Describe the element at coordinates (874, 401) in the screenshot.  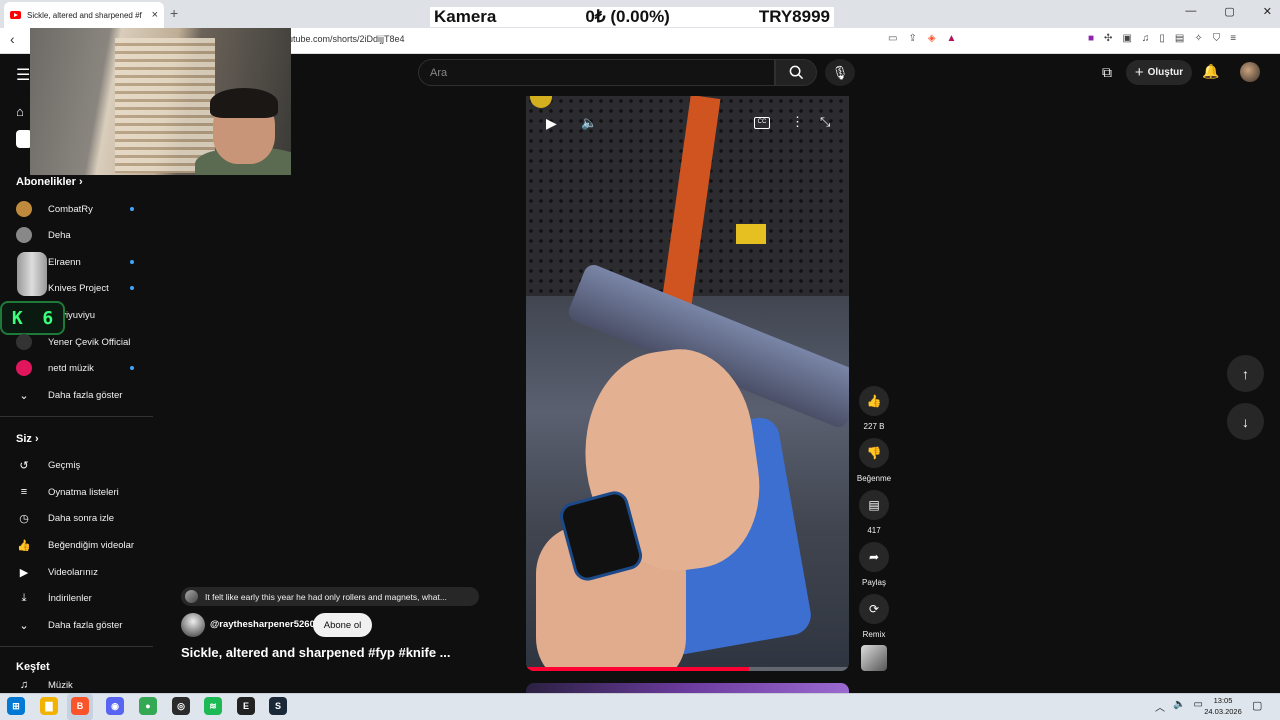
I see `thumbs-up-icon: 👍` at that location.